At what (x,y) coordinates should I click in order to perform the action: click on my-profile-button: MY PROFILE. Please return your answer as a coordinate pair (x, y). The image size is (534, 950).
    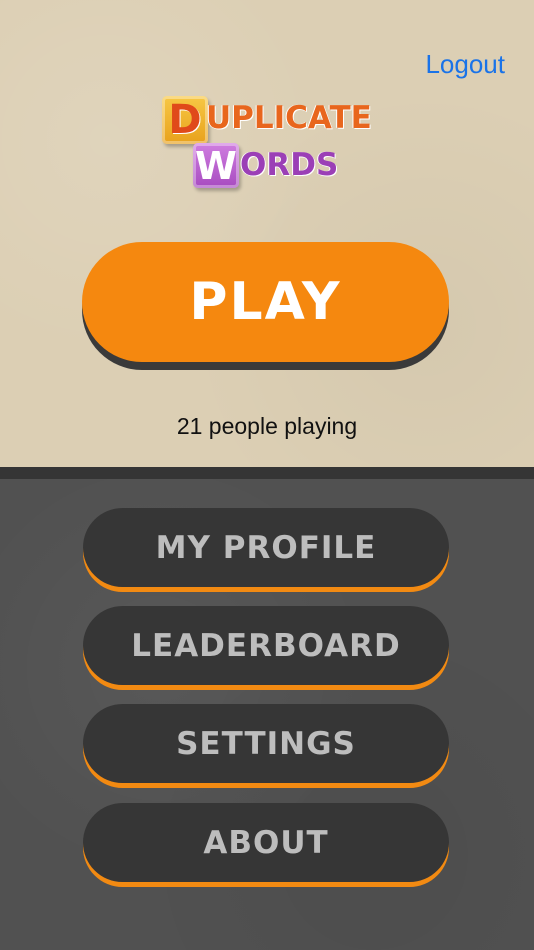
    Looking at the image, I should click on (266, 547).